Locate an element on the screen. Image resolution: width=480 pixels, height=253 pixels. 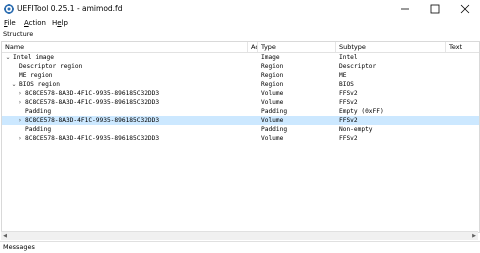
tree-row: Padding Padding Empty (0xFF) is located at coordinates (240, 111).